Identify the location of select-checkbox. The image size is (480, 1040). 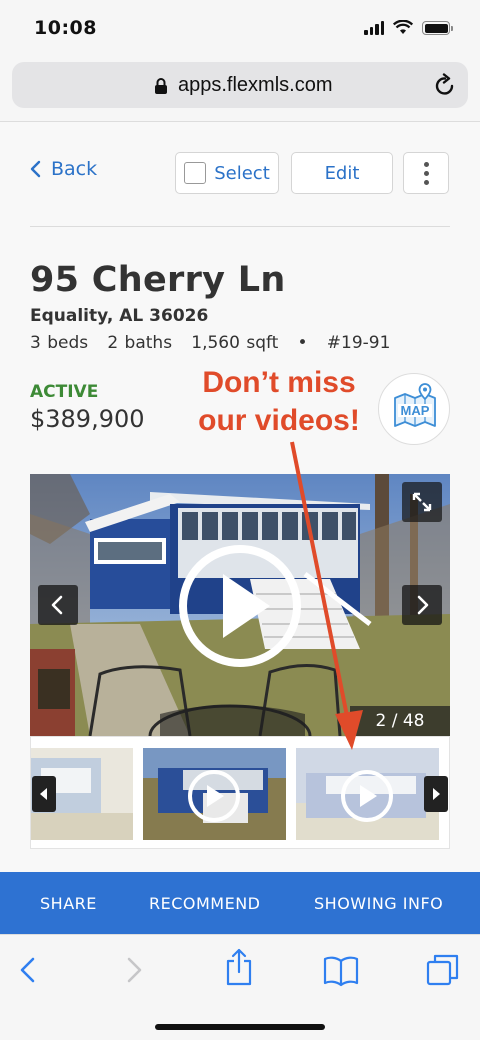
(195, 173).